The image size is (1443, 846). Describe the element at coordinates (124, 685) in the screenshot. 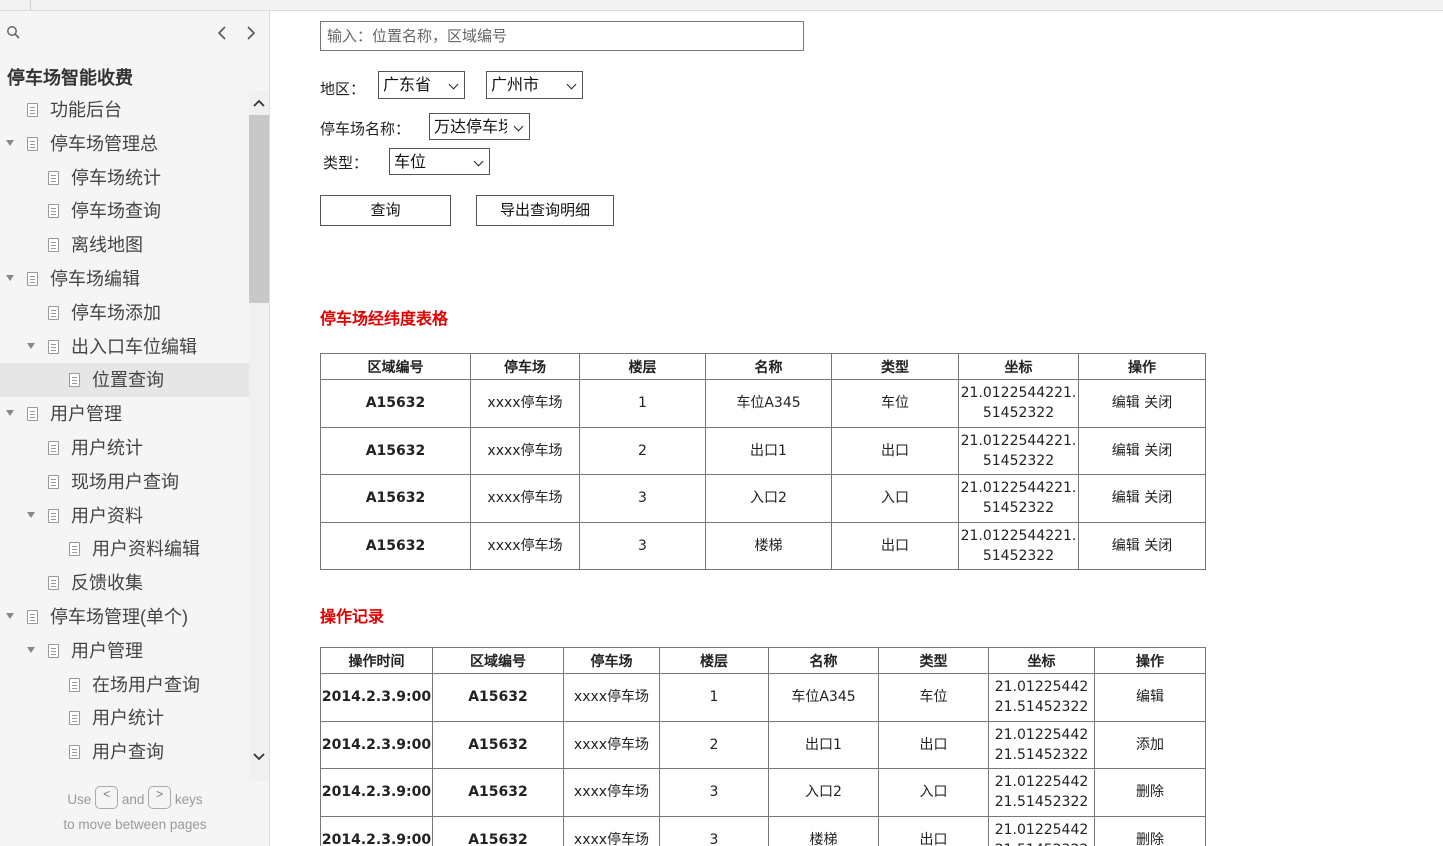

I see `sidebar-item: 在场用户查询` at that location.